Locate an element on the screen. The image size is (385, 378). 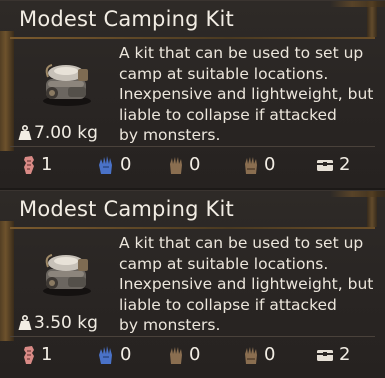
item-weight: 3.50 kg is located at coordinates (58, 323).